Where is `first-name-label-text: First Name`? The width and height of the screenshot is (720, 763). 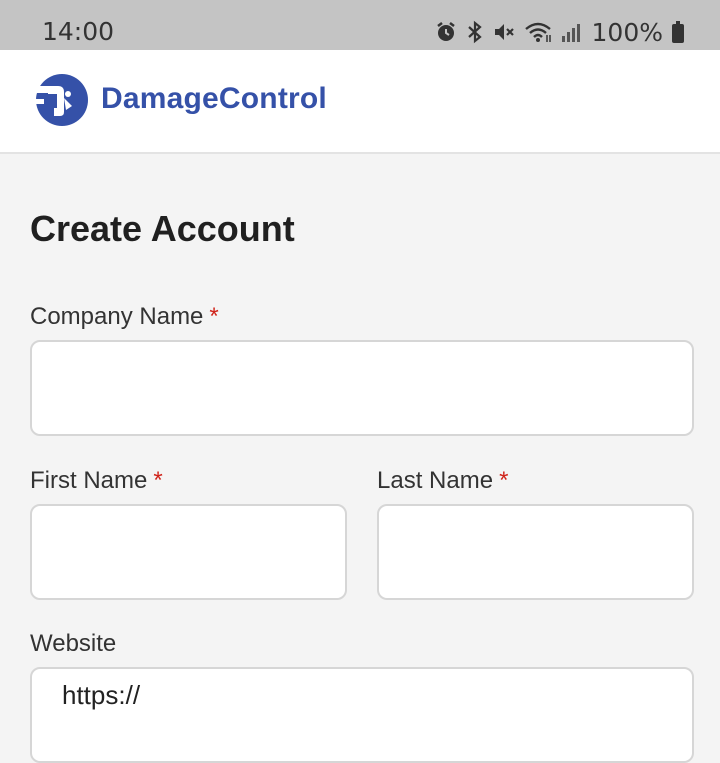 first-name-label-text: First Name is located at coordinates (89, 480).